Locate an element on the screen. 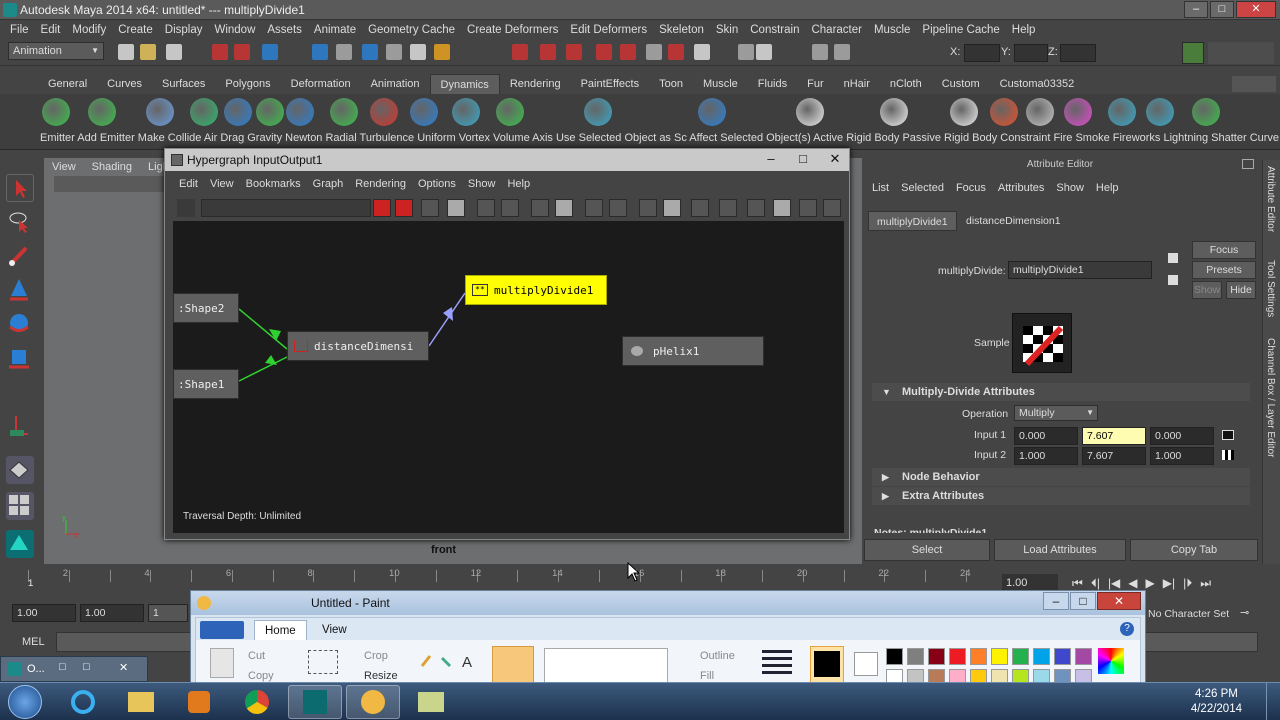 The image size is (1280, 720). connection-map-icon is located at coordinates (1228, 435).